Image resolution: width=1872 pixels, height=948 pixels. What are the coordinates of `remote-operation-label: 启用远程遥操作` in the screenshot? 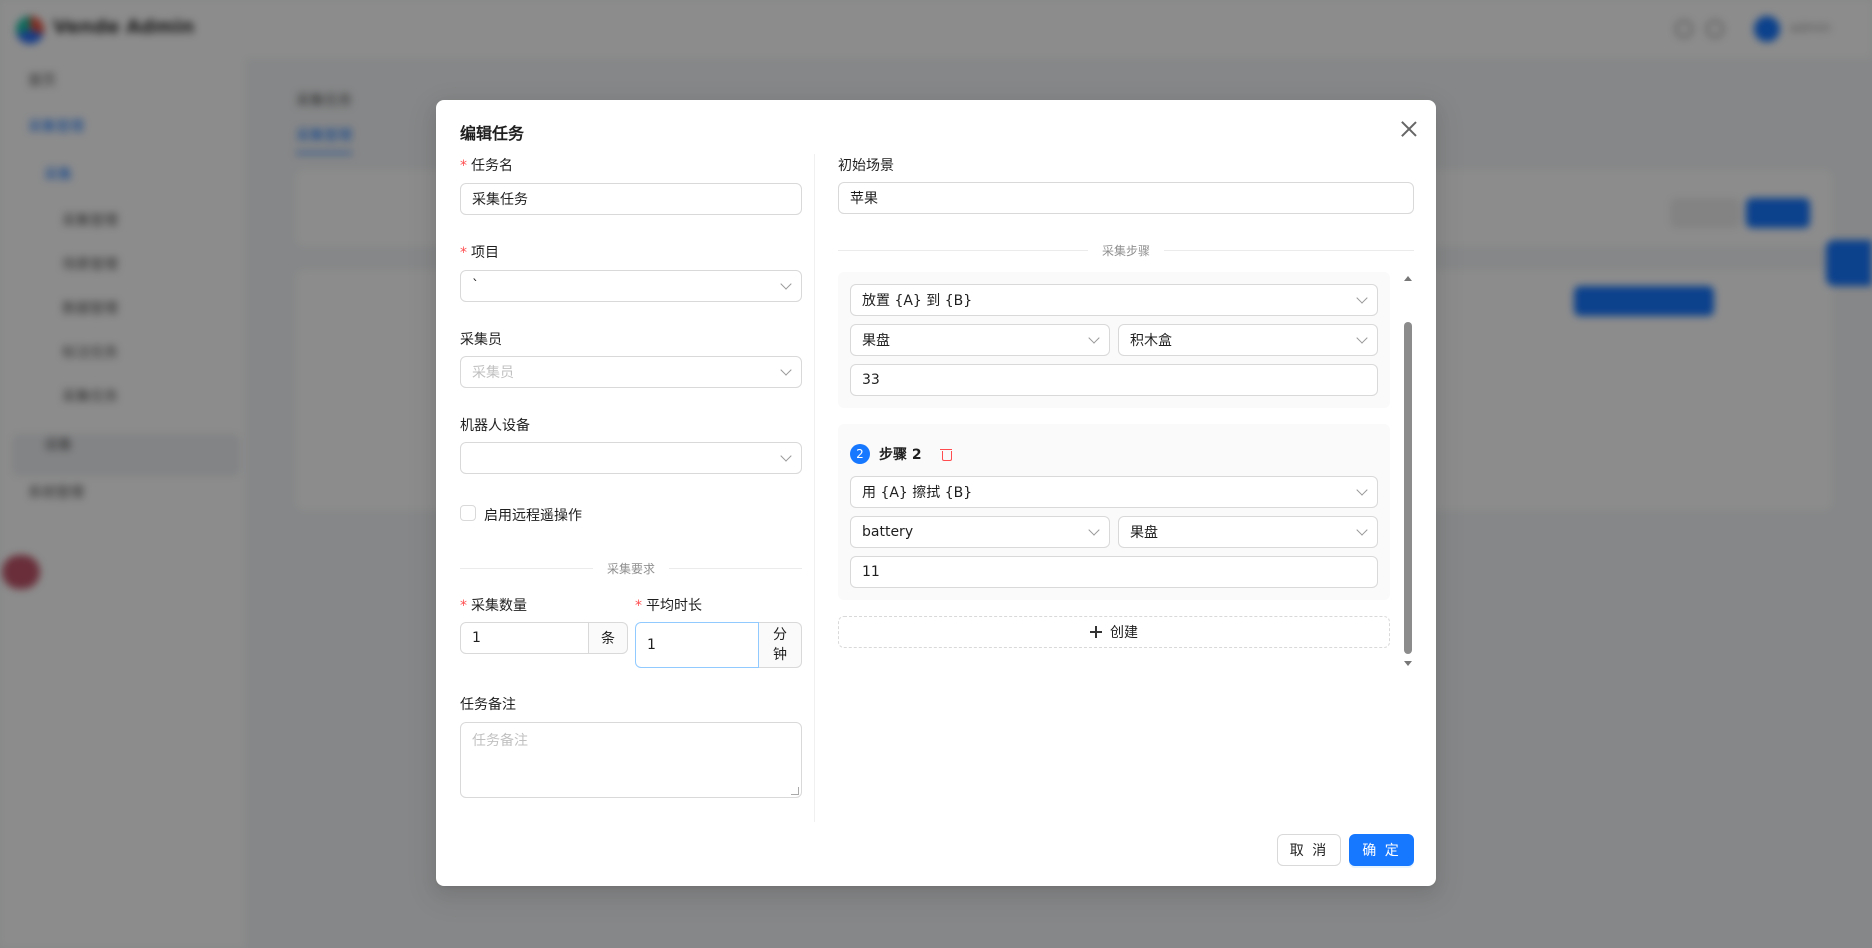 It's located at (533, 515).